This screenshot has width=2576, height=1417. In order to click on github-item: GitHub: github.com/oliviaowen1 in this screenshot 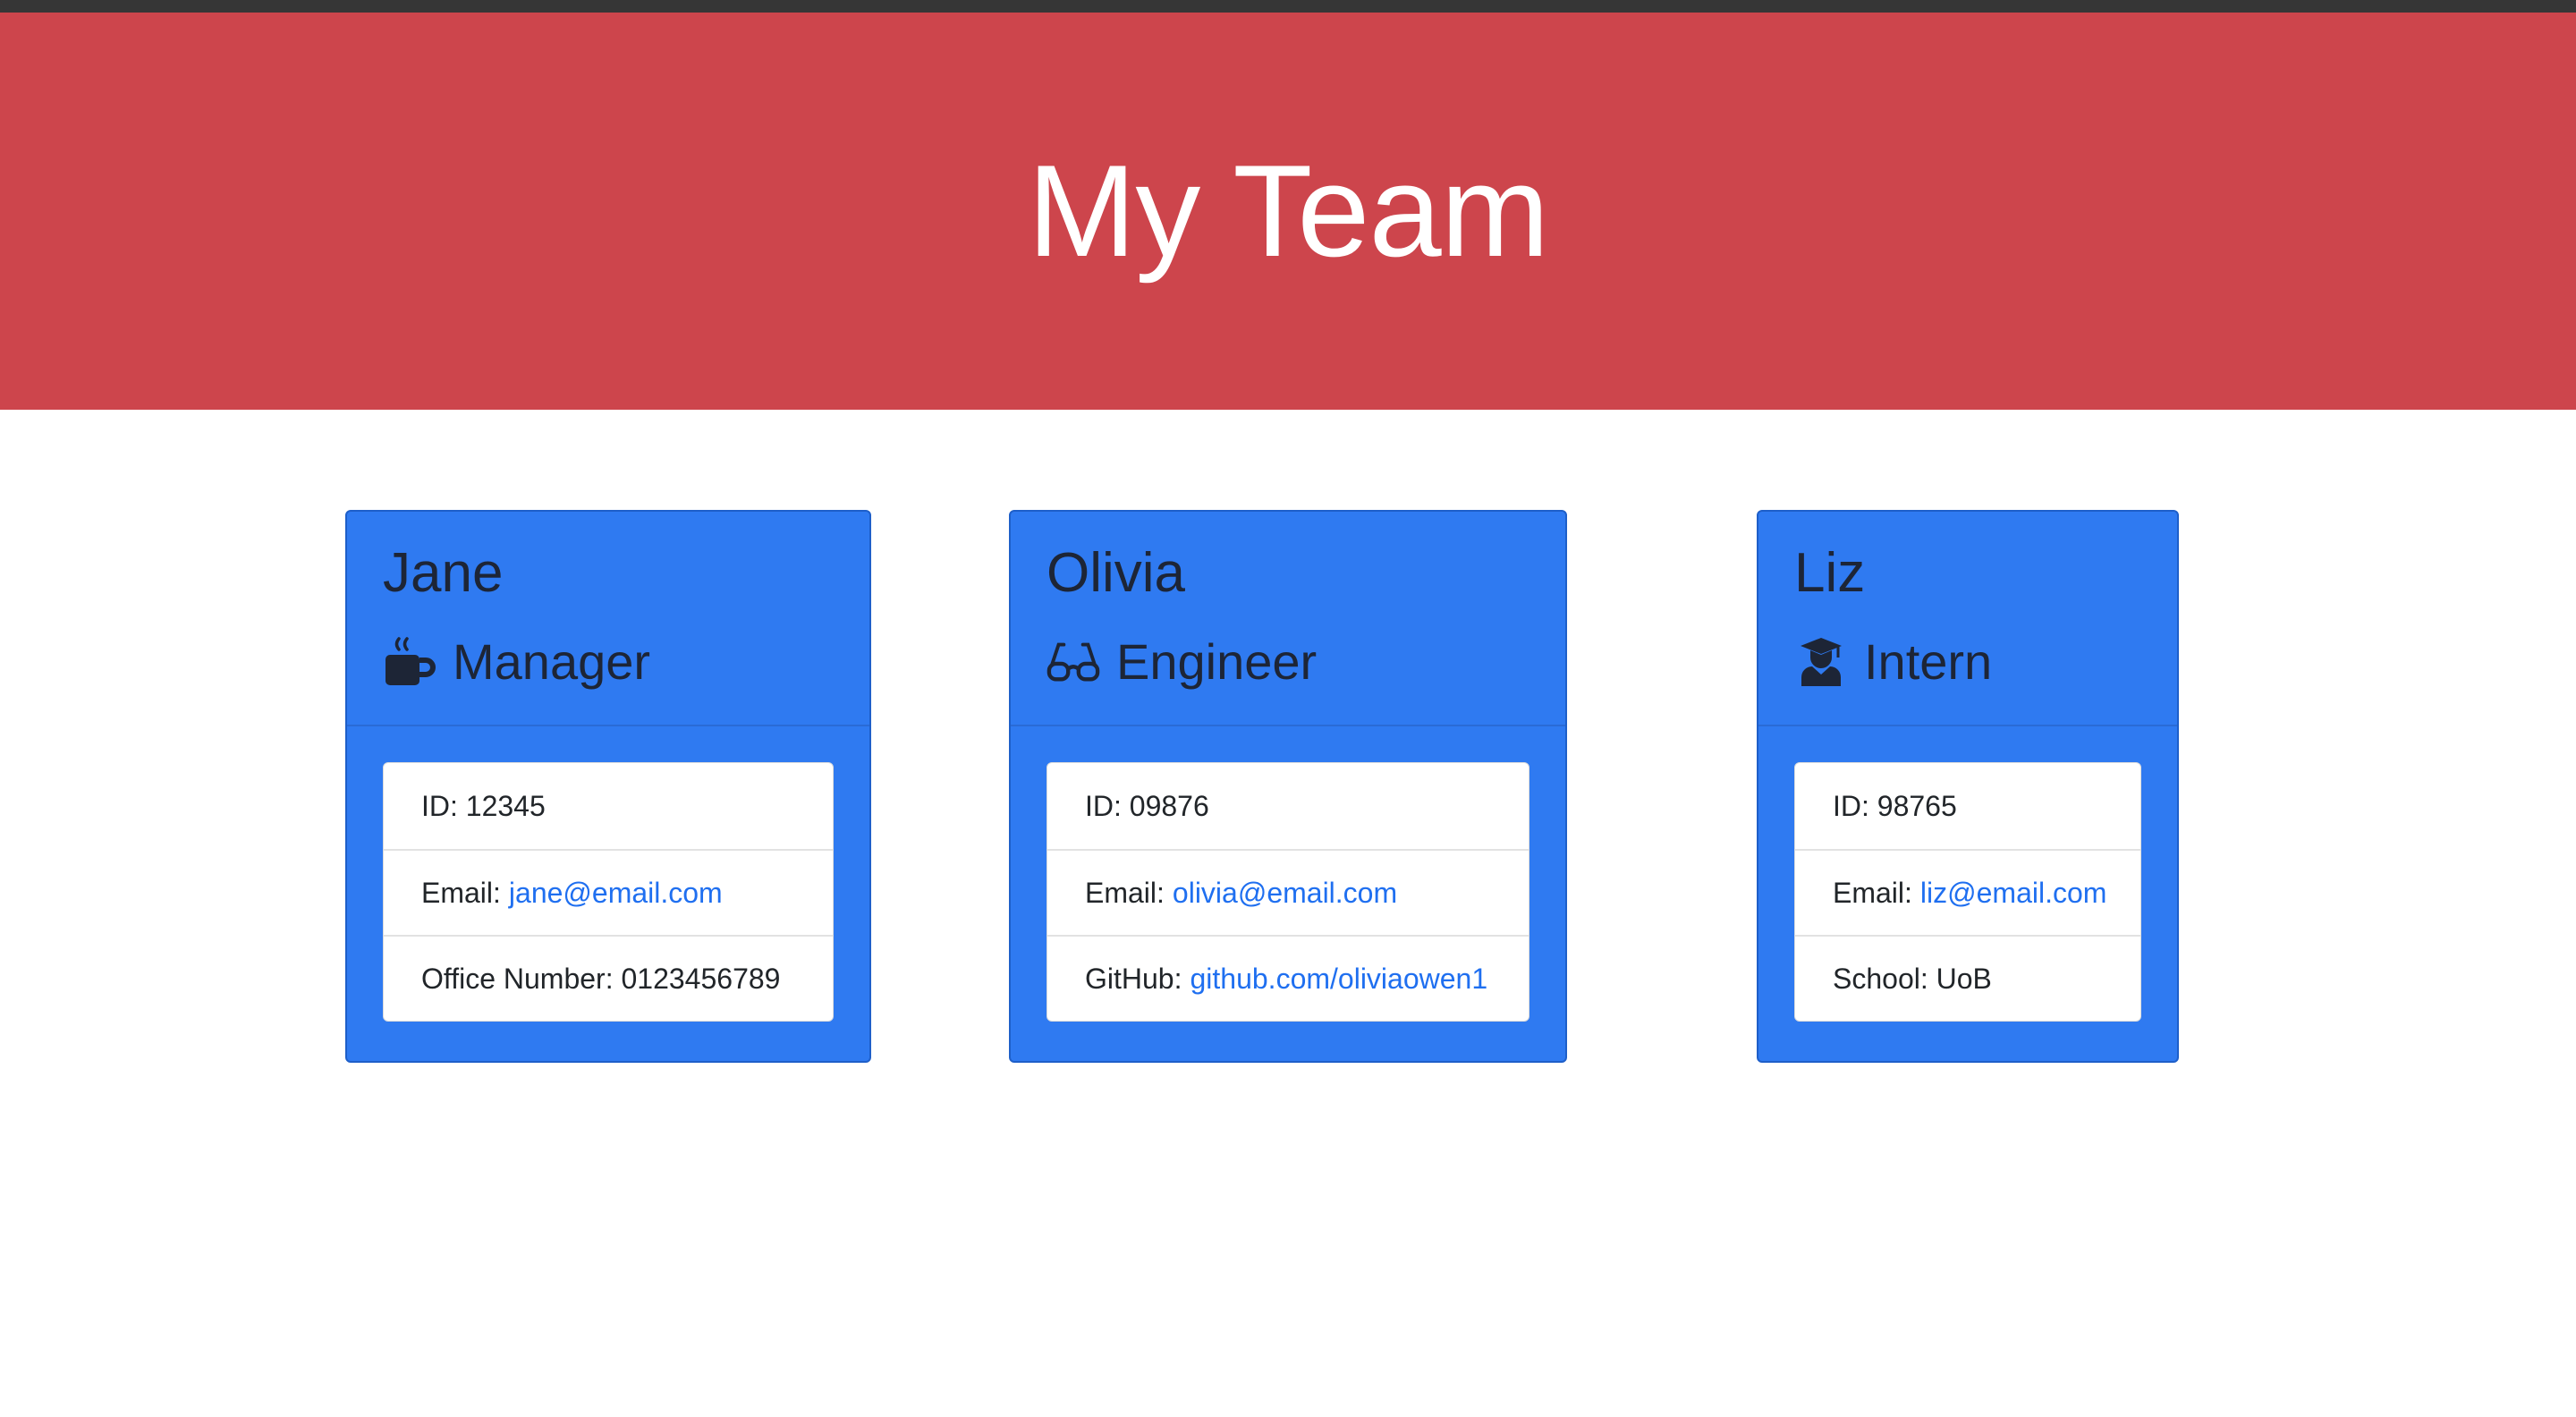, I will do `click(1288, 978)`.